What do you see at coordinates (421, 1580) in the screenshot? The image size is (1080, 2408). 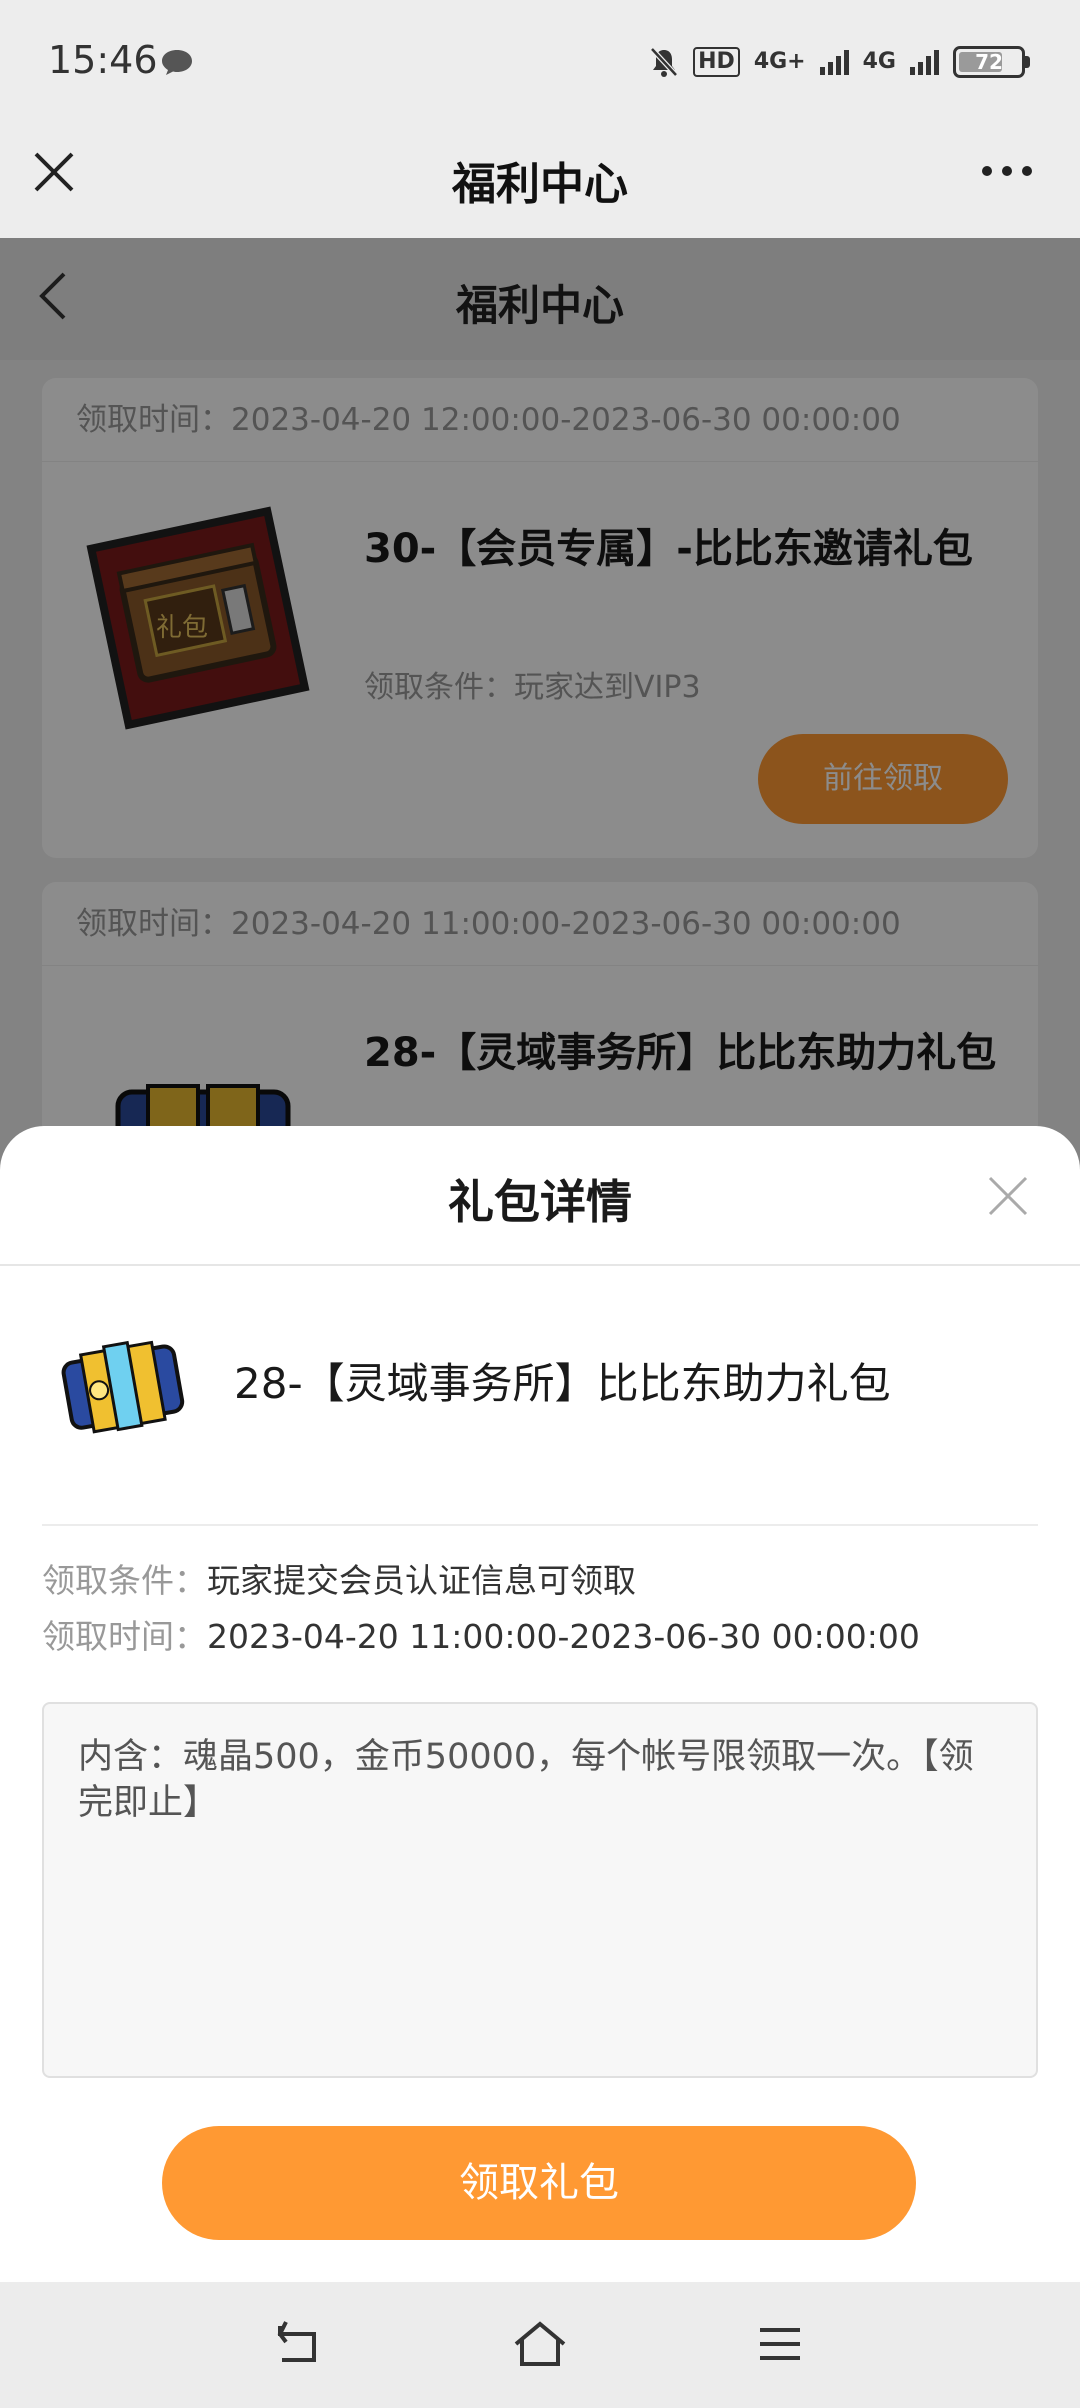 I see `condition-value: 玩家提交会员认证信息可领取` at bounding box center [421, 1580].